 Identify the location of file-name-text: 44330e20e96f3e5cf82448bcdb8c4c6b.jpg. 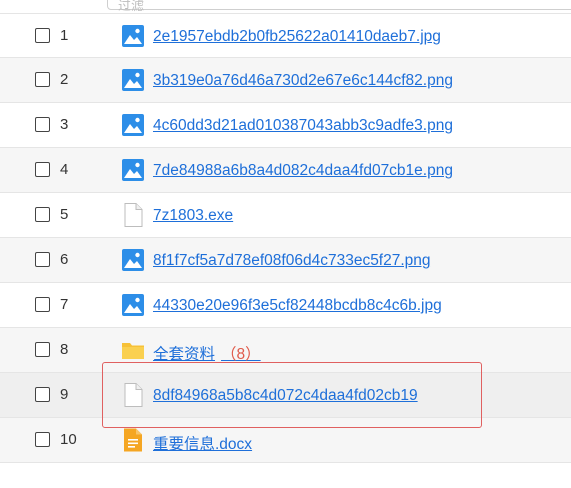
(297, 305).